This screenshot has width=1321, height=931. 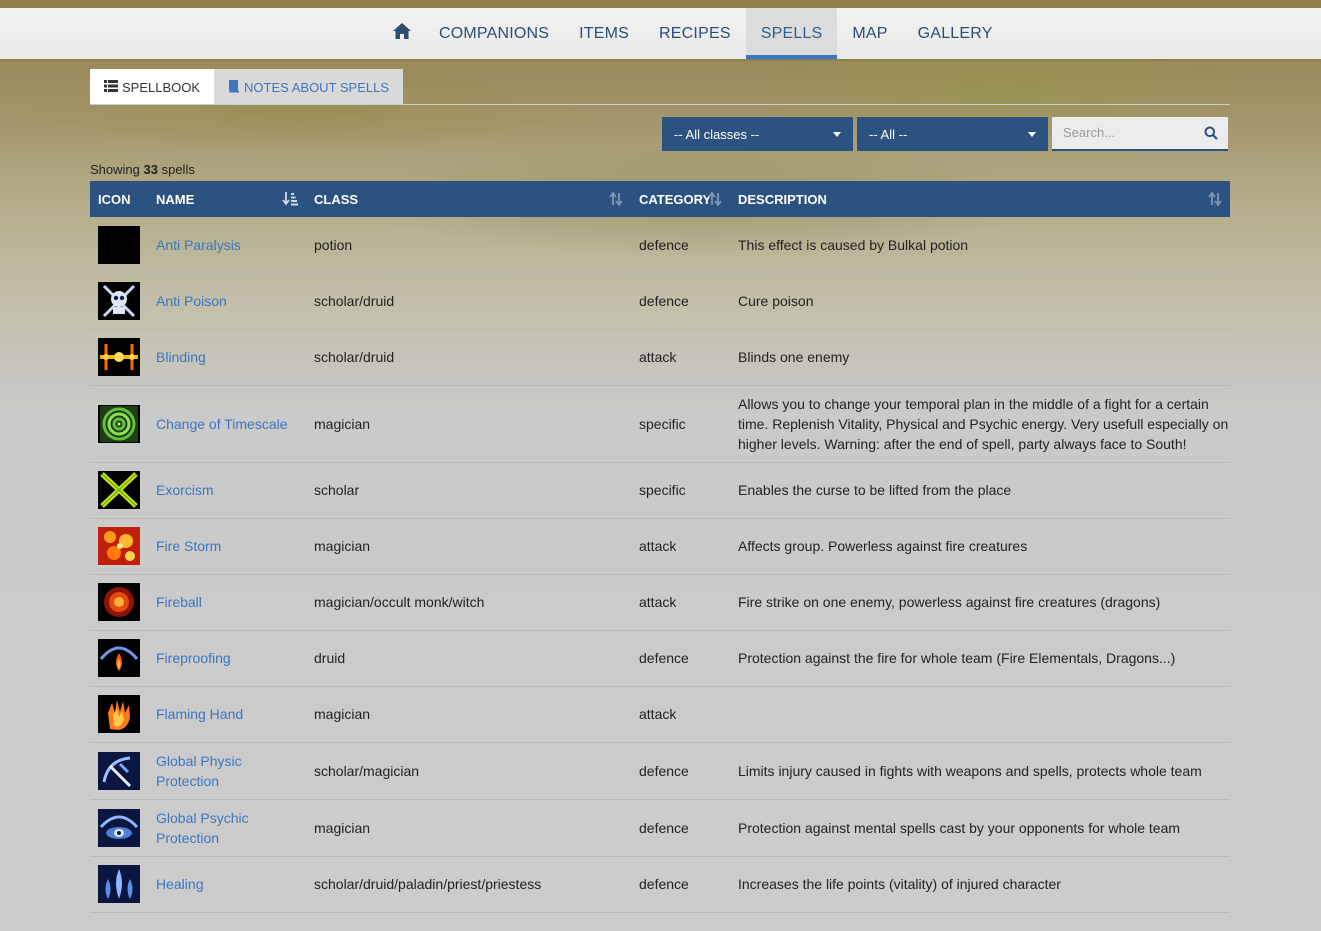 I want to click on class-cell: potion, so click(x=468, y=245).